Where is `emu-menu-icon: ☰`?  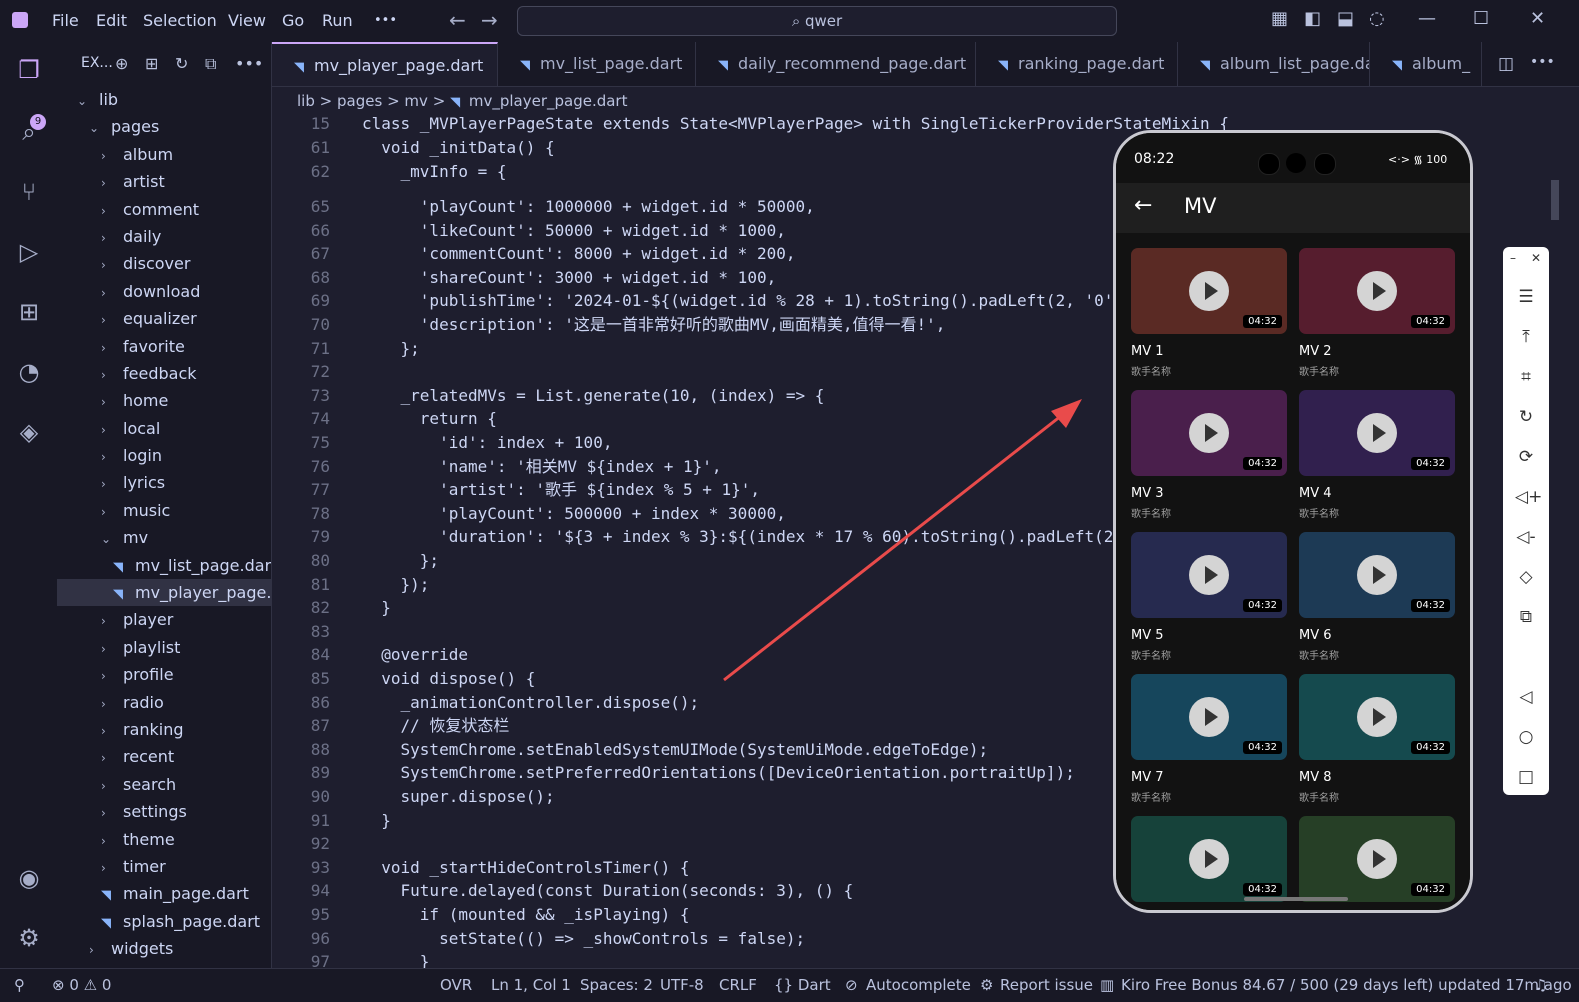 emu-menu-icon: ☰ is located at coordinates (1526, 297).